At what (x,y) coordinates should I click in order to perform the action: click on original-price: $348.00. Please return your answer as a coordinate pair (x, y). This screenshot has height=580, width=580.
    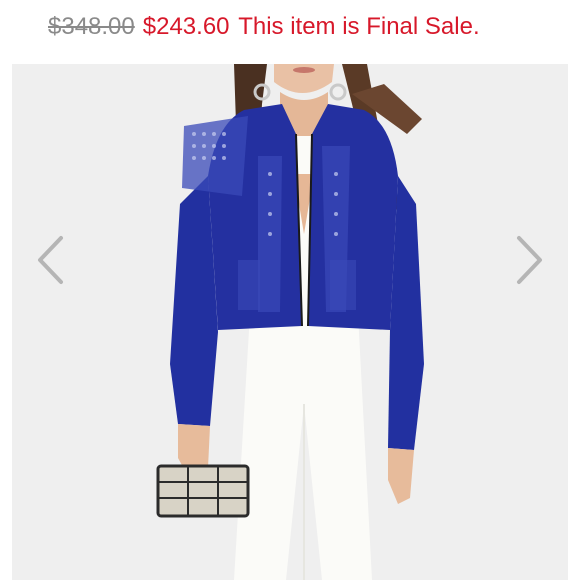
    Looking at the image, I should click on (91, 26).